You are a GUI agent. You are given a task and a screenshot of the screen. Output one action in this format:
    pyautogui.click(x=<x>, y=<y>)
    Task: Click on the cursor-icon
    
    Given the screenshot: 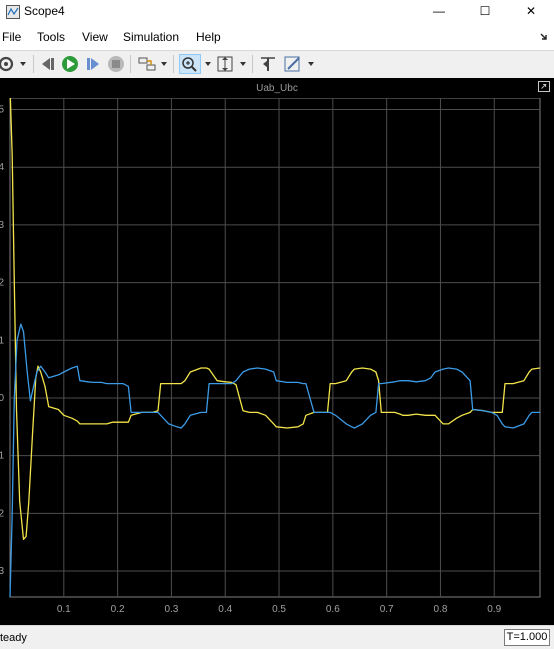 What is the action you would take?
    pyautogui.click(x=268, y=64)
    